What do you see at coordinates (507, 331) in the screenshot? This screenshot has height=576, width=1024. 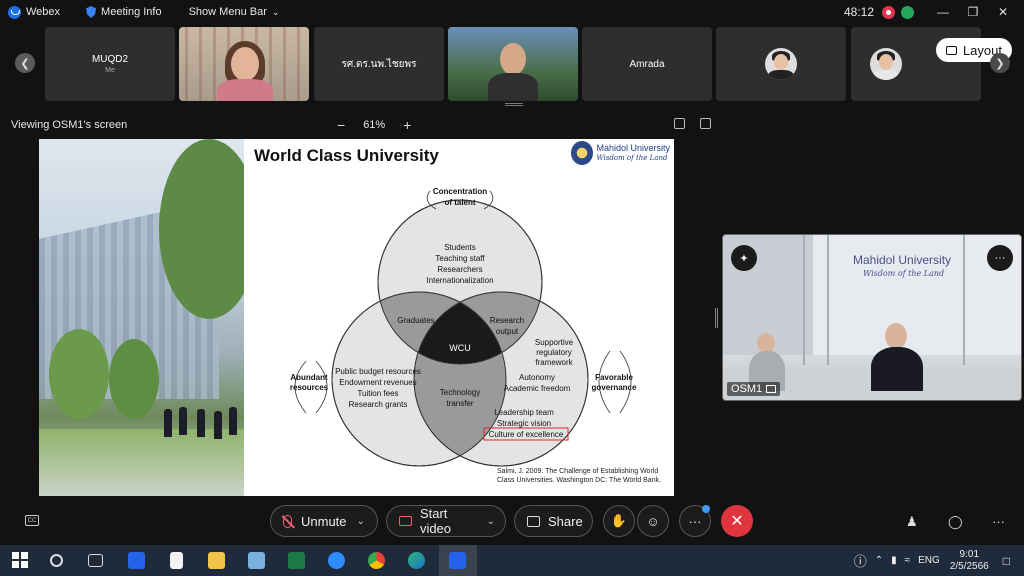 I see `research-output-label-2: output` at bounding box center [507, 331].